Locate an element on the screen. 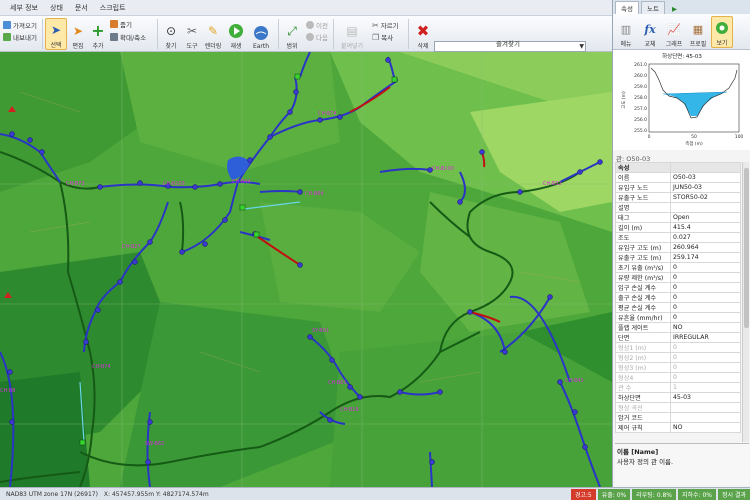  menu-details: 세부 정보 is located at coordinates (24, 8).